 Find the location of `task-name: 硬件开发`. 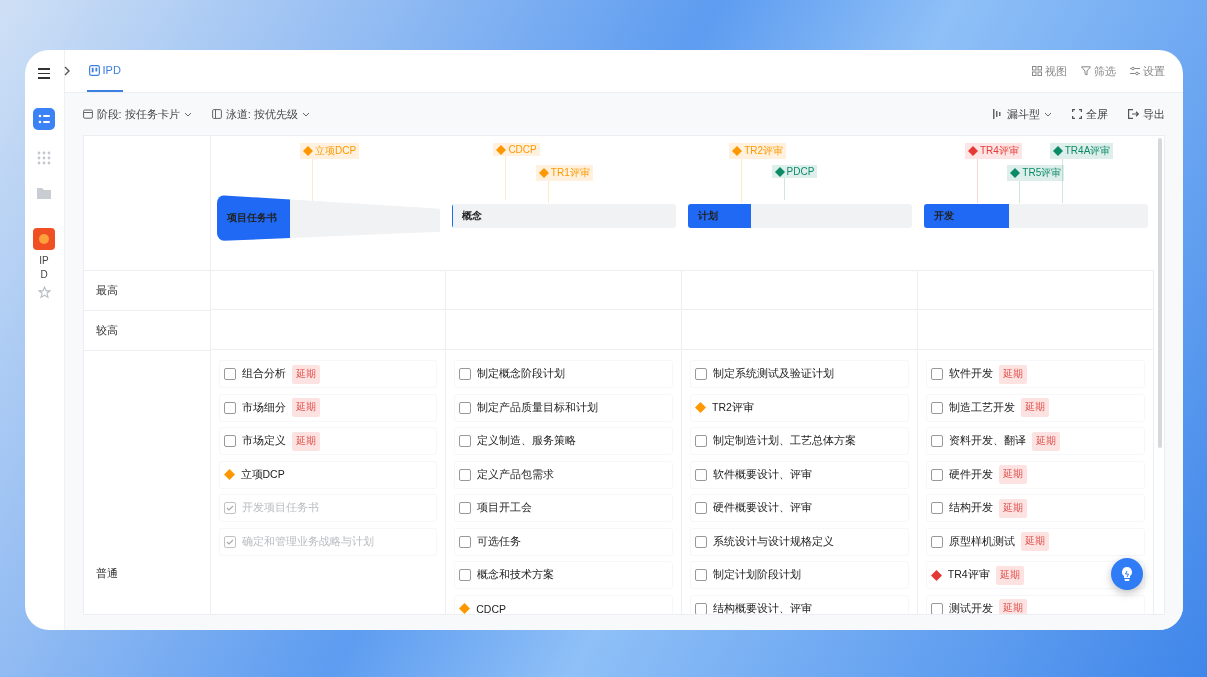

task-name: 硬件开发 is located at coordinates (970, 474).